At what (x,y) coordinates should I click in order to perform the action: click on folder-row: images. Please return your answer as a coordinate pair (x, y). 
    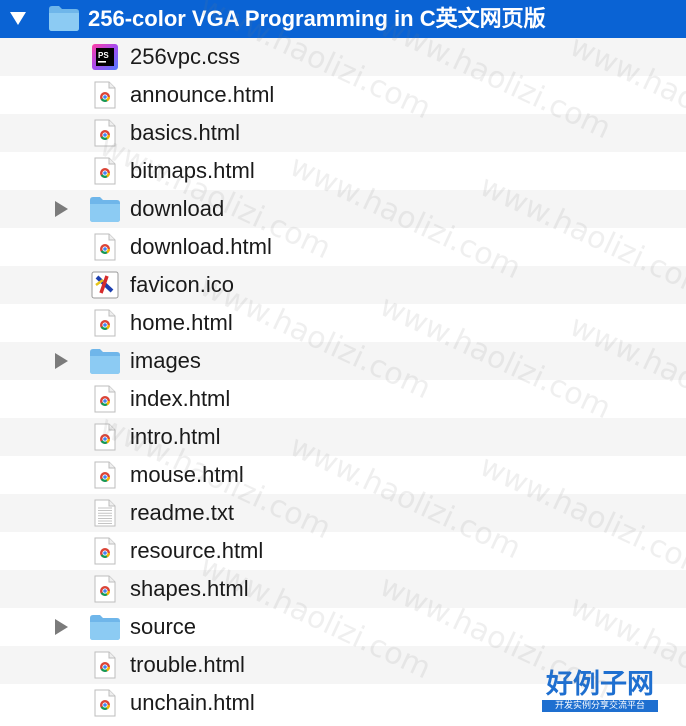
    Looking at the image, I should click on (343, 361).